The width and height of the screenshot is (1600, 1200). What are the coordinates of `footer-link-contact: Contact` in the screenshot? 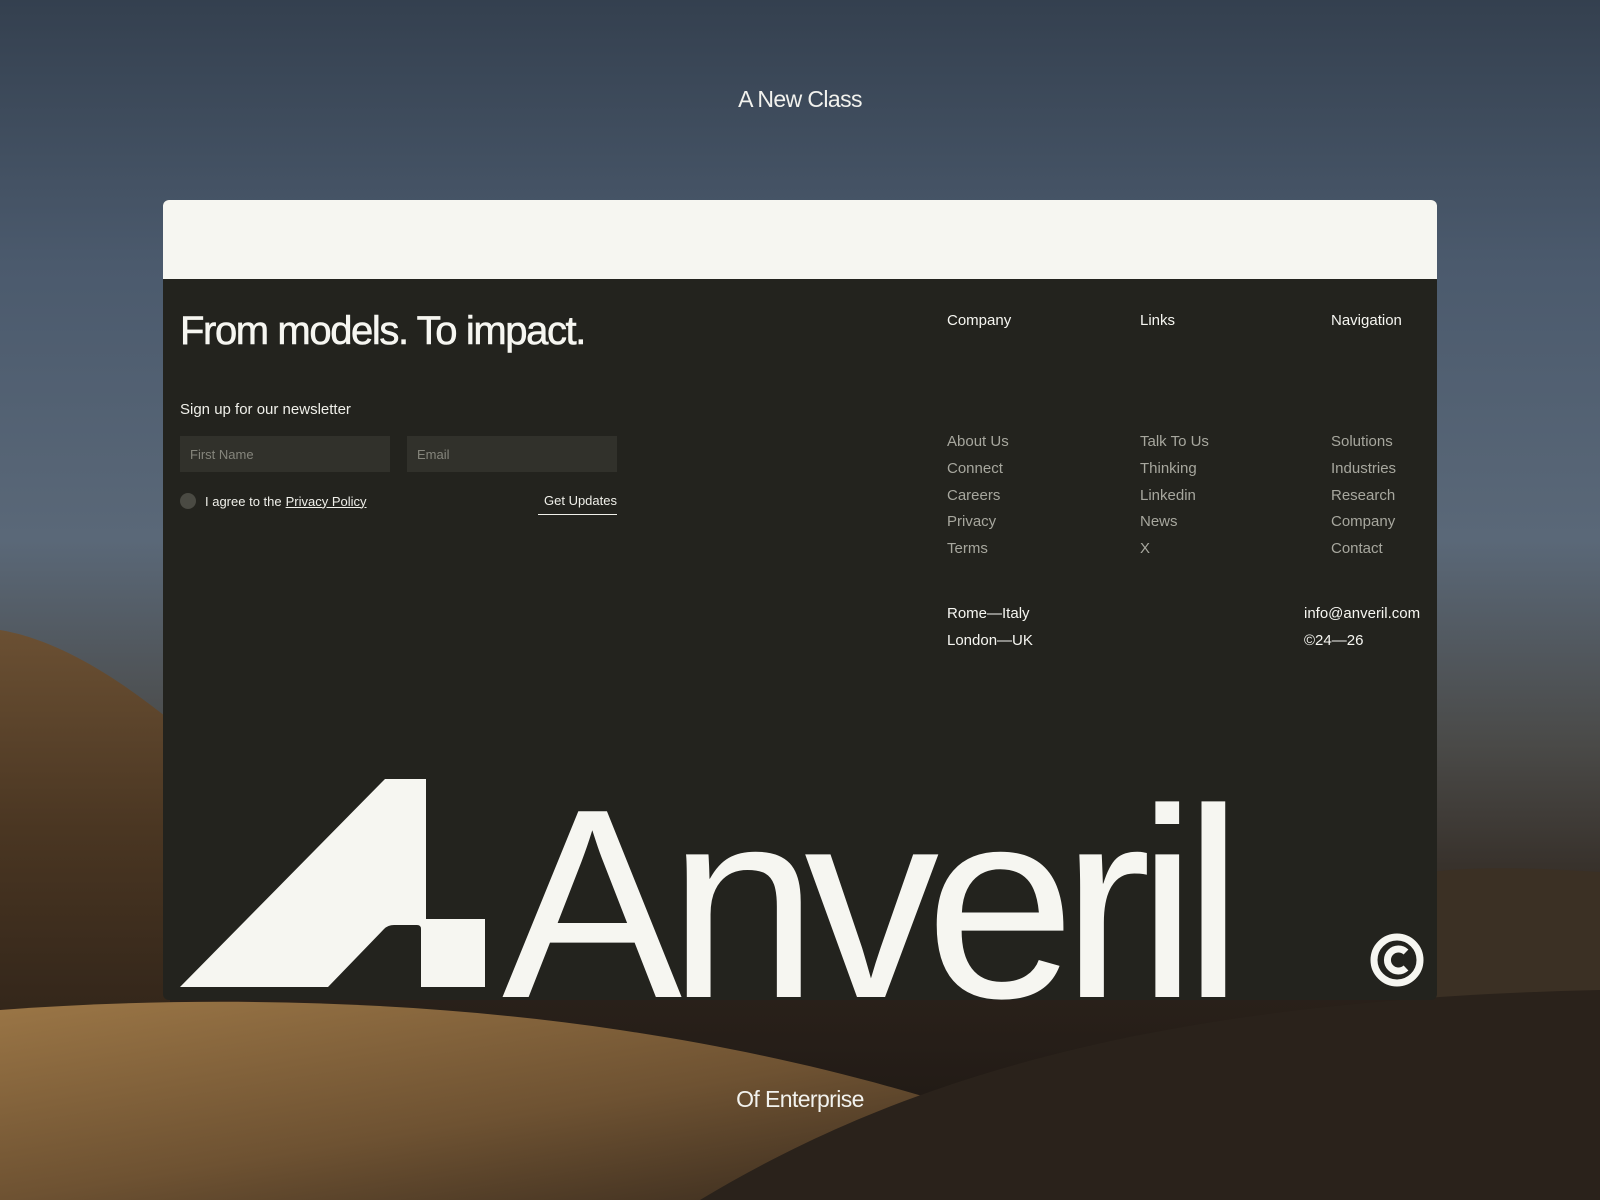 It's located at (1363, 549).